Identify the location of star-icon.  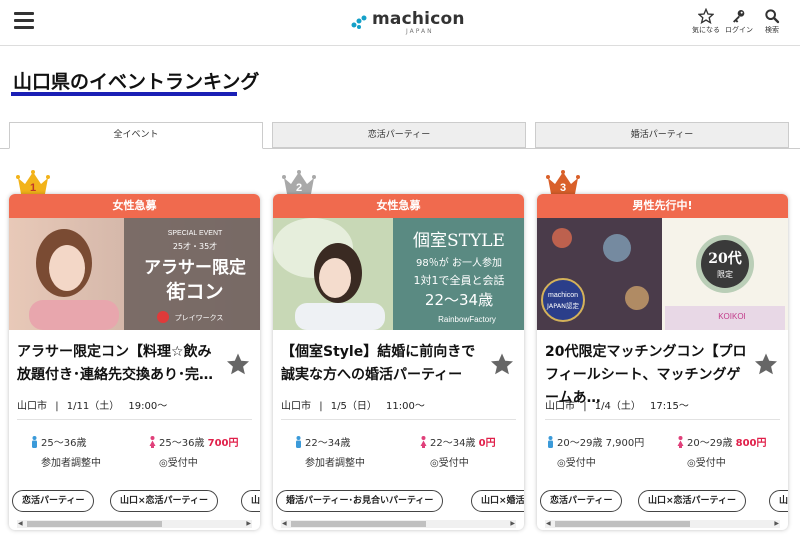
(706, 16).